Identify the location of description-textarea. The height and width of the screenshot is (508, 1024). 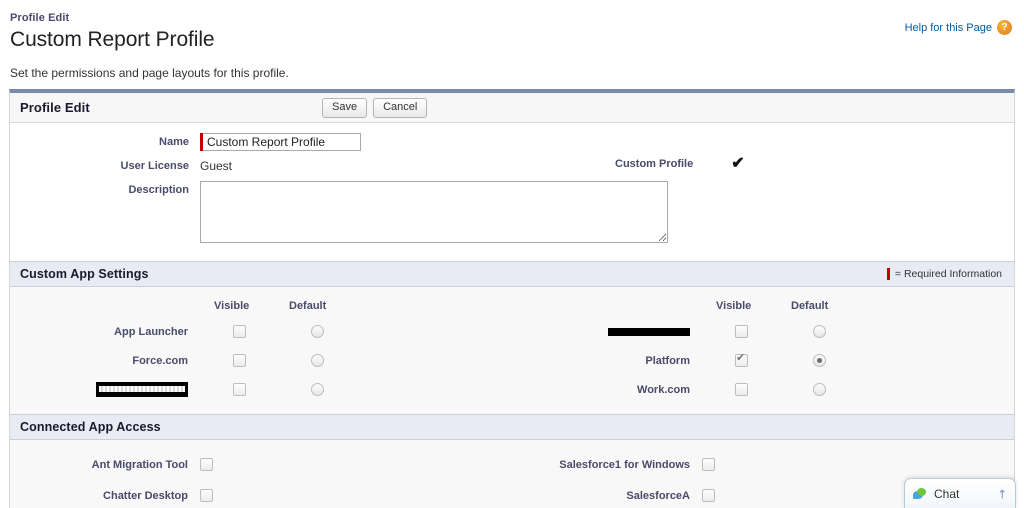
(434, 212).